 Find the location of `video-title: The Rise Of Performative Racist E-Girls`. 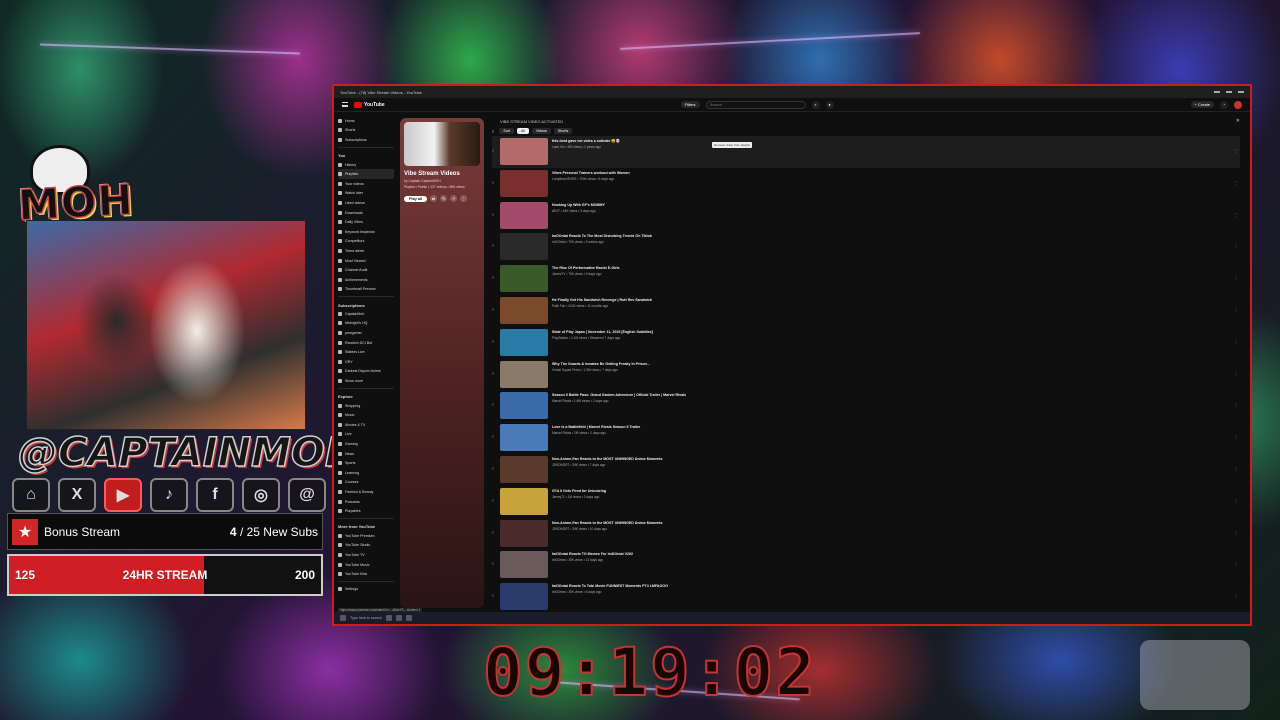

video-title: The Rise Of Performative Racist E-Girls is located at coordinates (586, 268).